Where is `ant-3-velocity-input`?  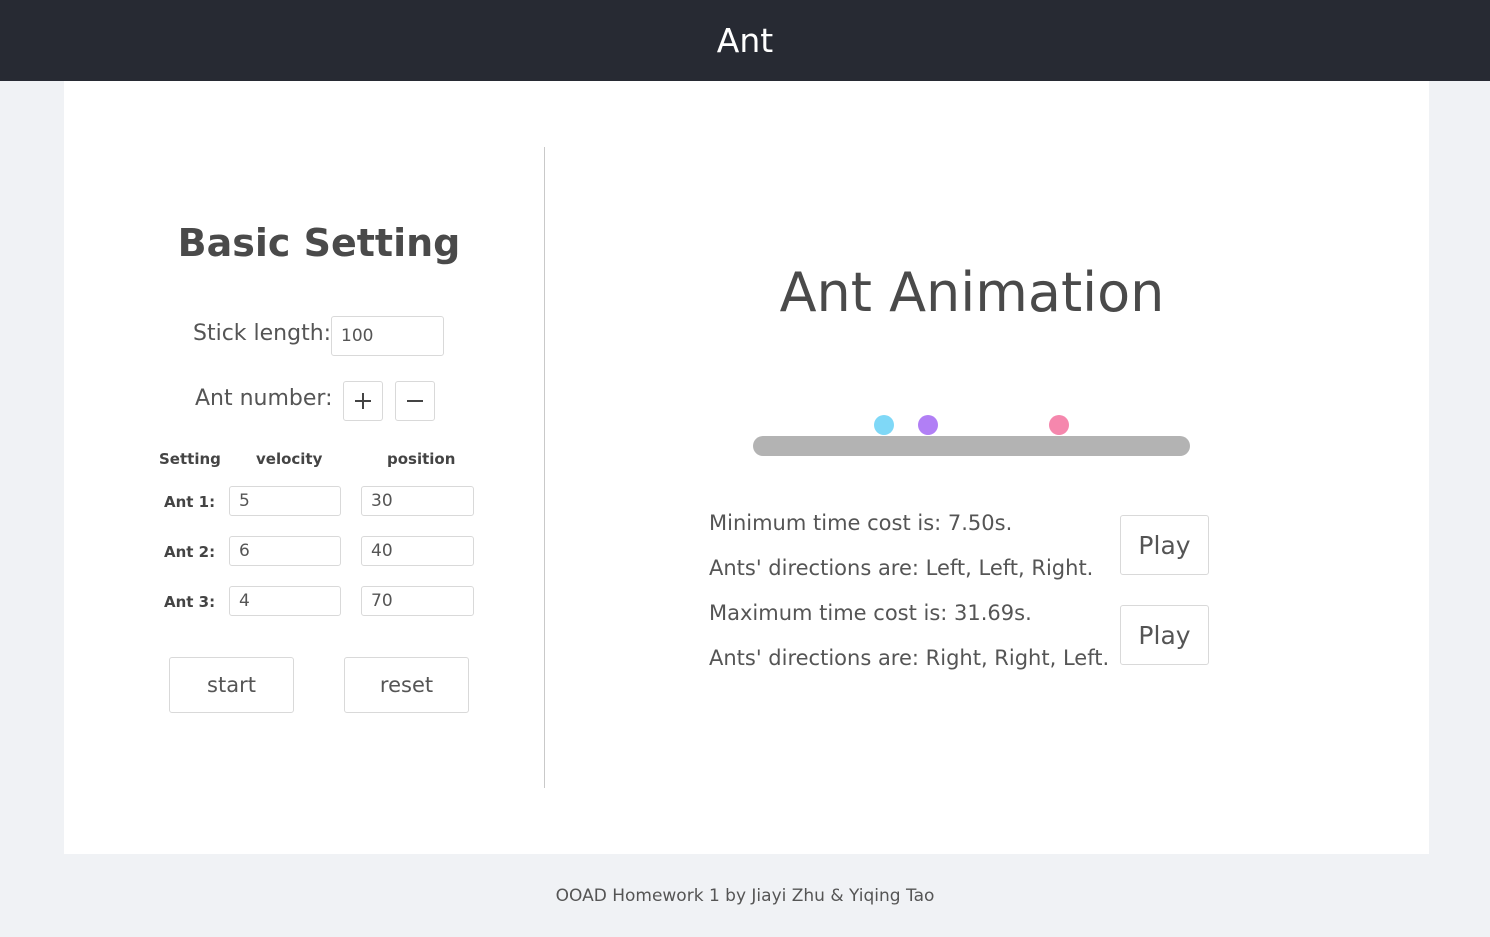 ant-3-velocity-input is located at coordinates (285, 601).